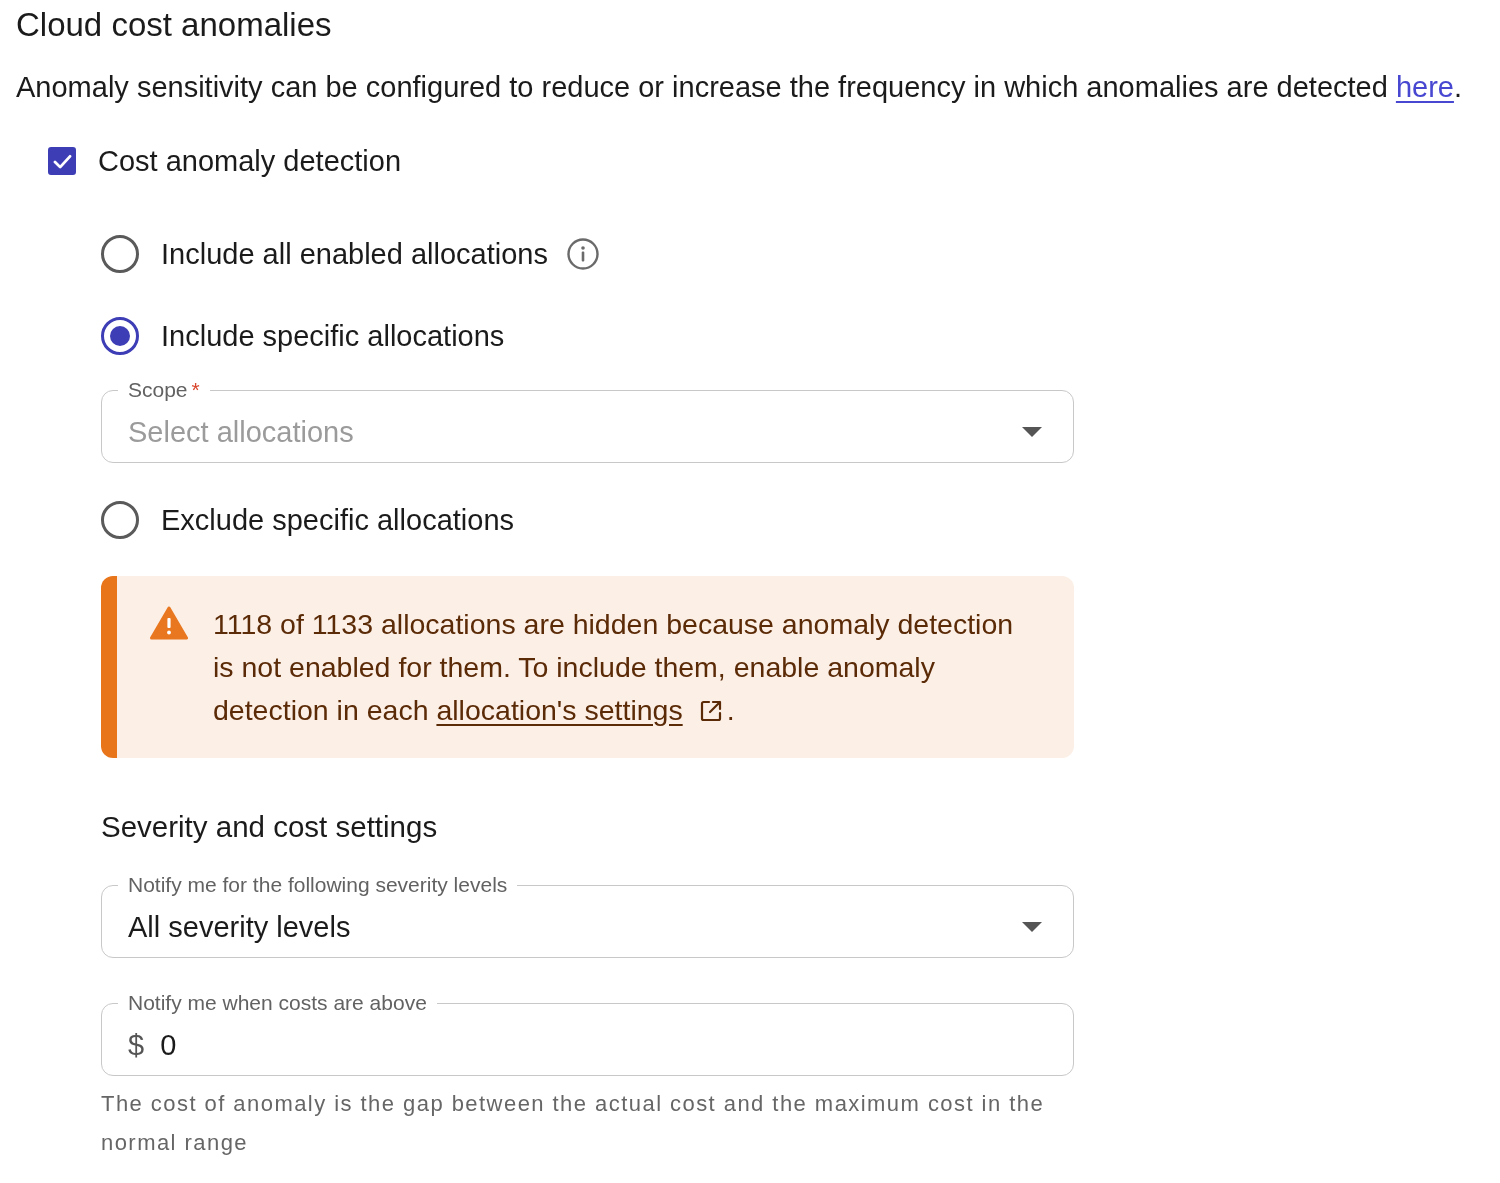 This screenshot has height=1183, width=1500. Describe the element at coordinates (573, 1123) in the screenshot. I see `helper-text: The cost of anomaly is the gap between the actual cost and the maximum cost in the normal range` at that location.